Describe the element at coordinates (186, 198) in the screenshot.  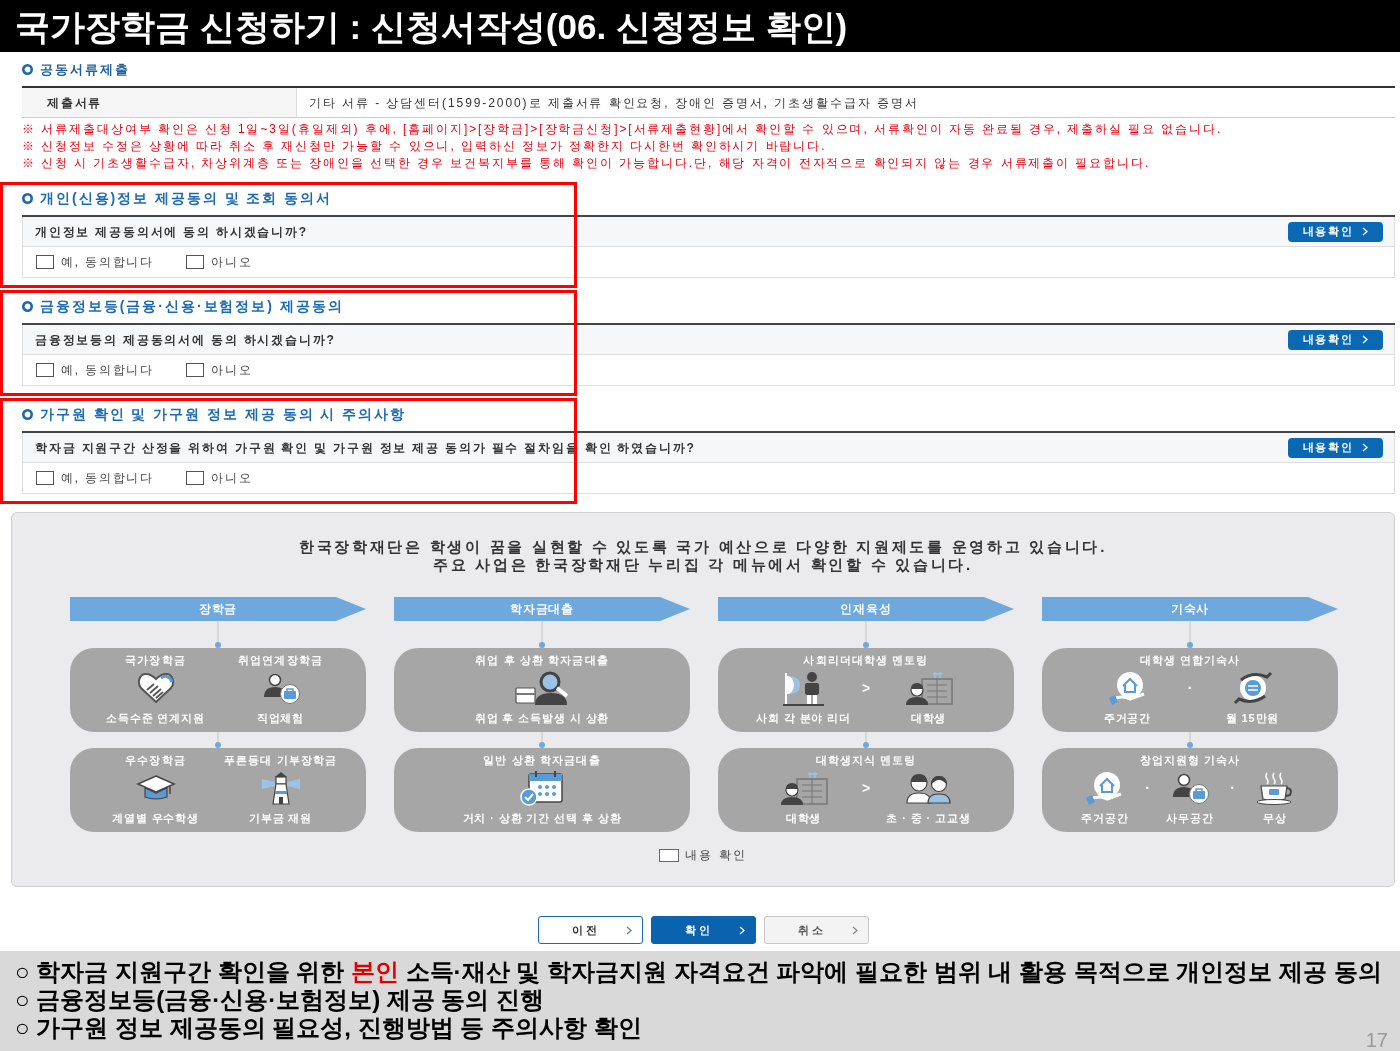
I see `section-heading: 개인(신용)정보 제공동의 및 조회 동의서` at that location.